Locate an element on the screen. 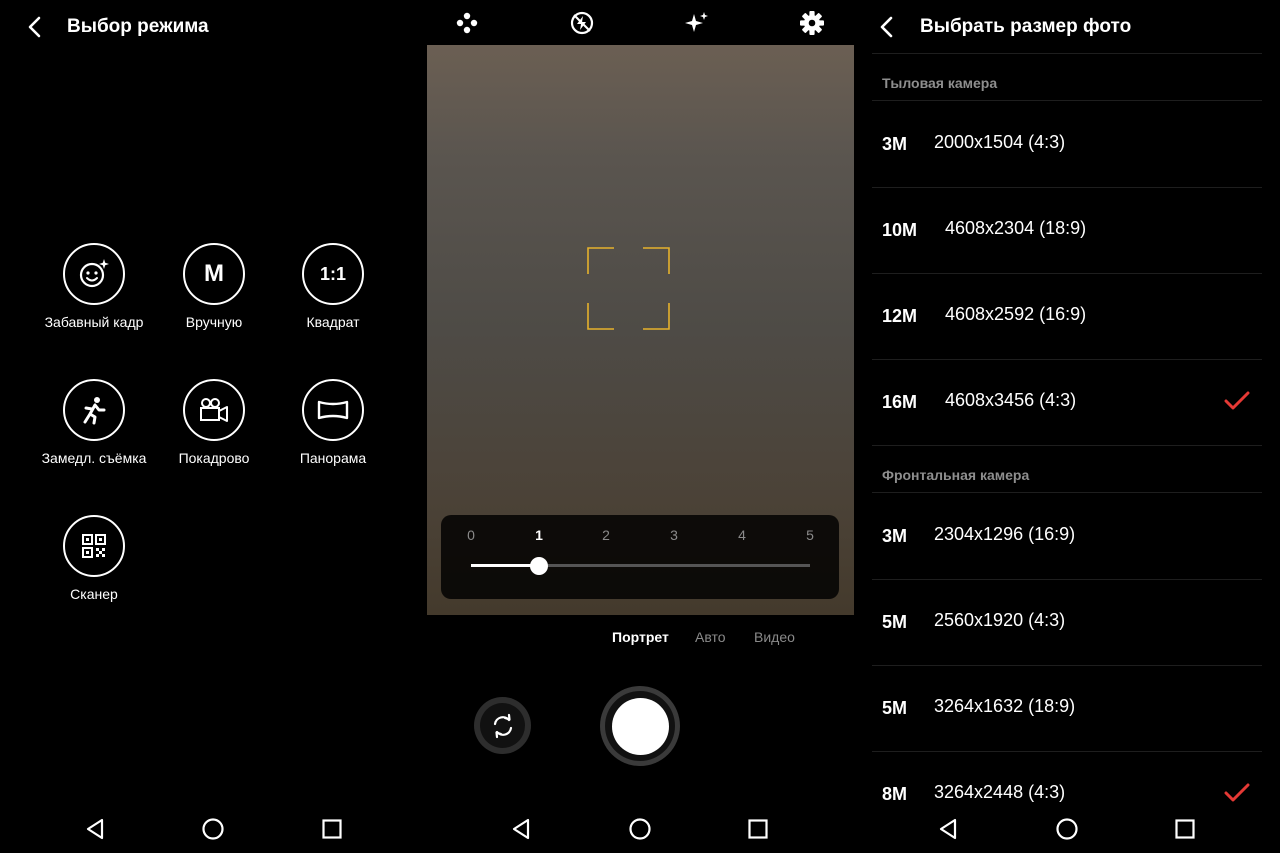  mode-select-header: Выбор режима is located at coordinates (213, 27).